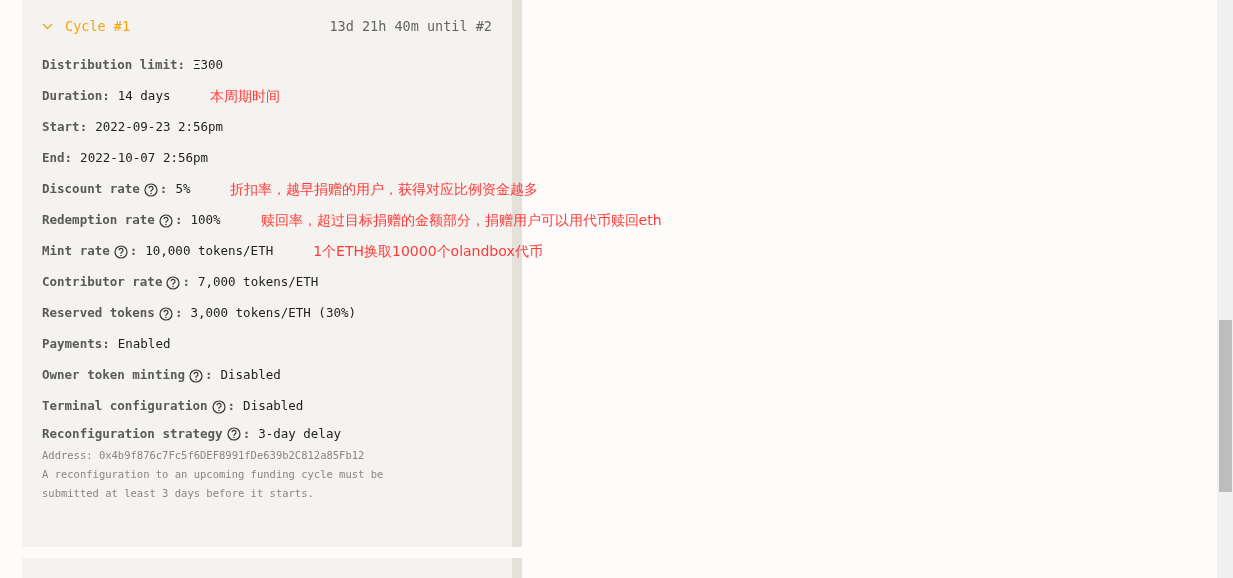  What do you see at coordinates (72, 344) in the screenshot?
I see `detail-label: Payments` at bounding box center [72, 344].